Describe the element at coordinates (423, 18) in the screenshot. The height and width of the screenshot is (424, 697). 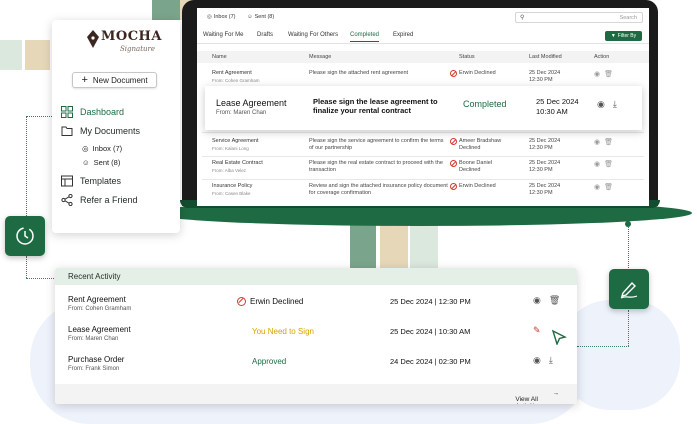
I see `screen-topbar: ◎ Inbox (7) ☺ Sent (8) ⚲ Search` at that location.